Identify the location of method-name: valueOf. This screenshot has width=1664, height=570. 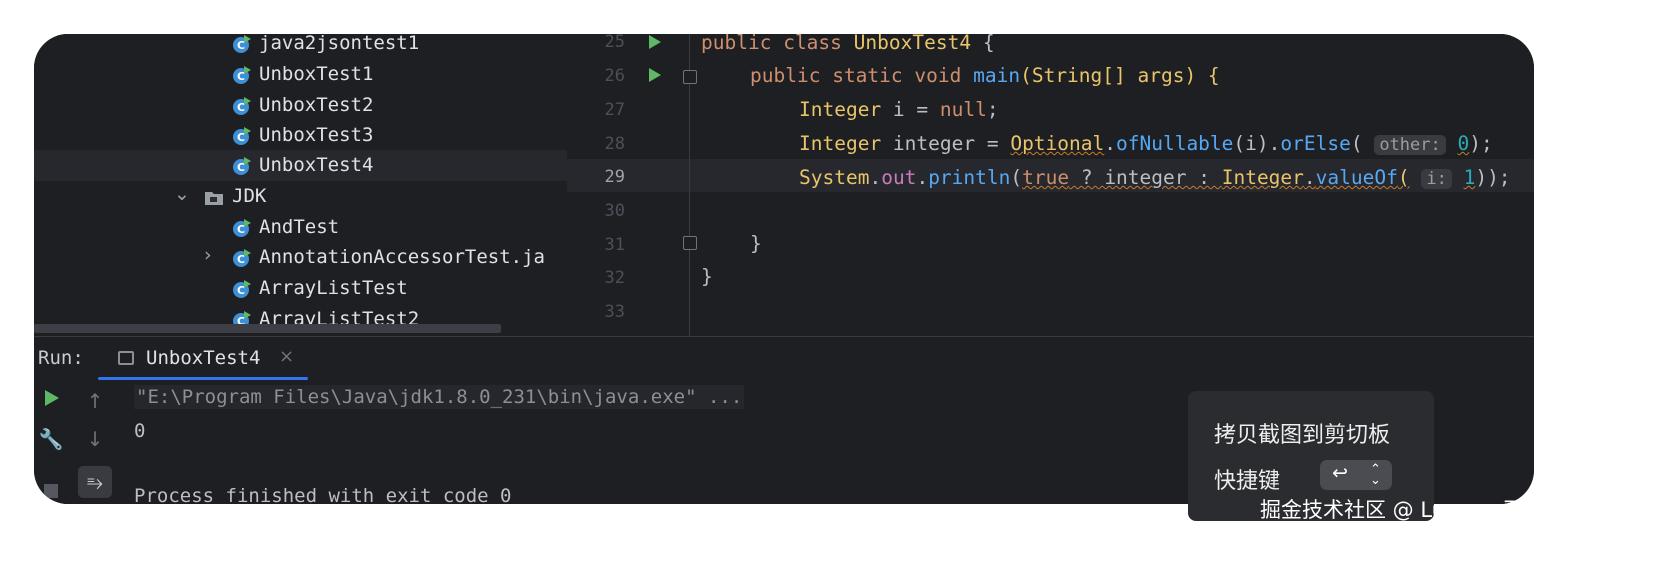
(1356, 177).